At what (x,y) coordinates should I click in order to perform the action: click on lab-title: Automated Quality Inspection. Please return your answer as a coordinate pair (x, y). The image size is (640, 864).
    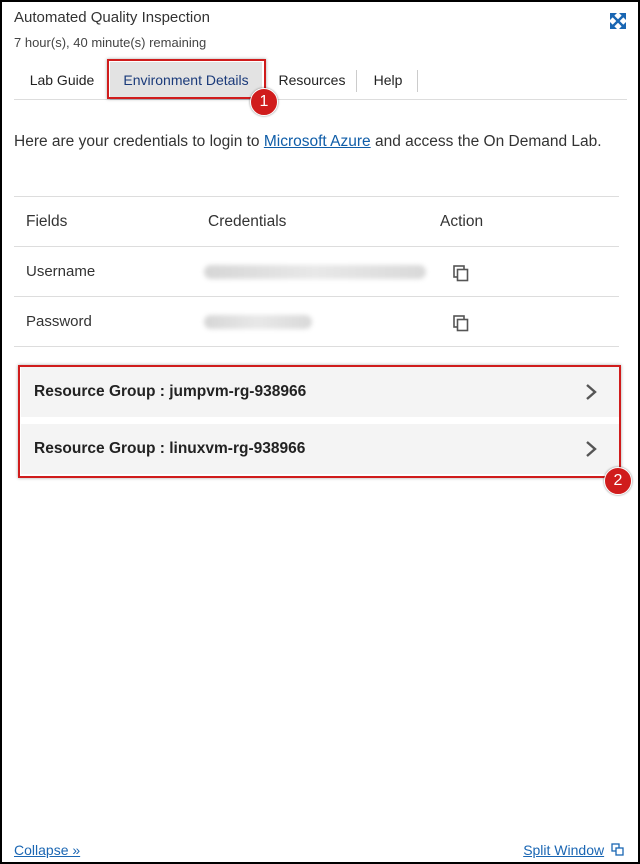
    Looking at the image, I should click on (112, 17).